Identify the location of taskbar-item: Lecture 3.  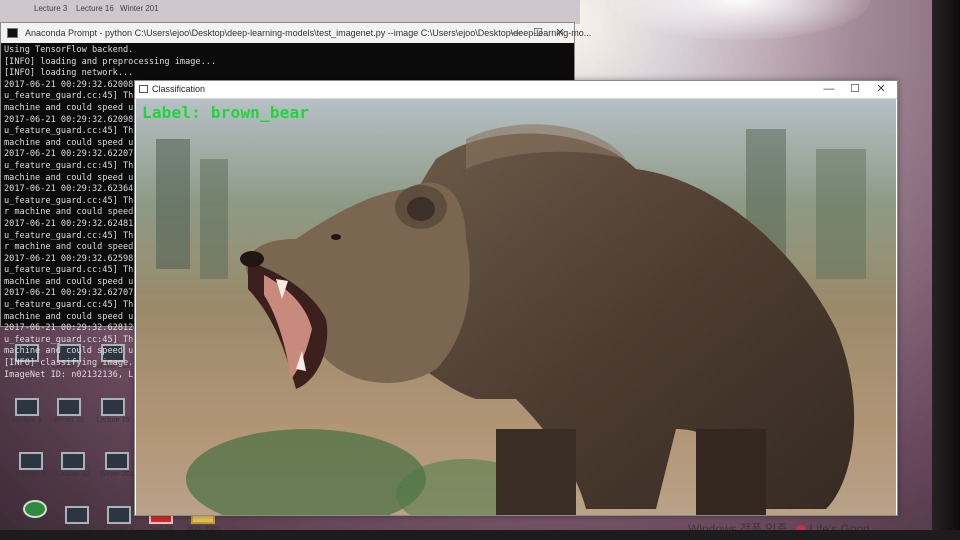
(50, 8).